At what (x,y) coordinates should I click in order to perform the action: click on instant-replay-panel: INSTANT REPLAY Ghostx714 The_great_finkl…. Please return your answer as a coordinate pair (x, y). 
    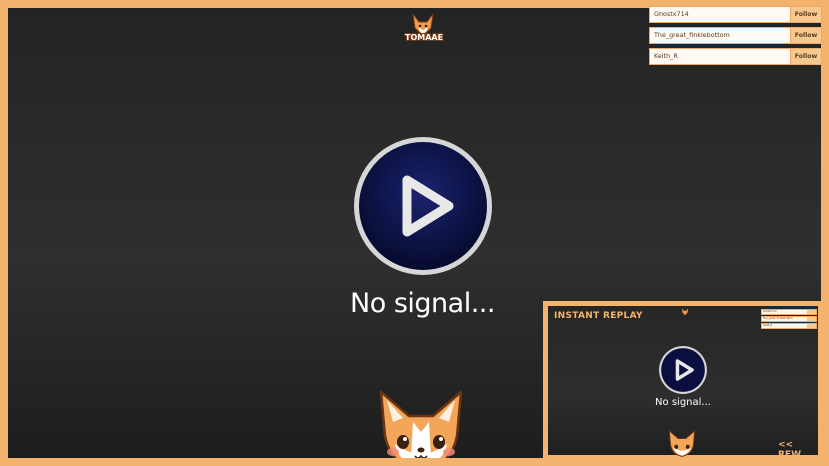
    Looking at the image, I should click on (683, 380).